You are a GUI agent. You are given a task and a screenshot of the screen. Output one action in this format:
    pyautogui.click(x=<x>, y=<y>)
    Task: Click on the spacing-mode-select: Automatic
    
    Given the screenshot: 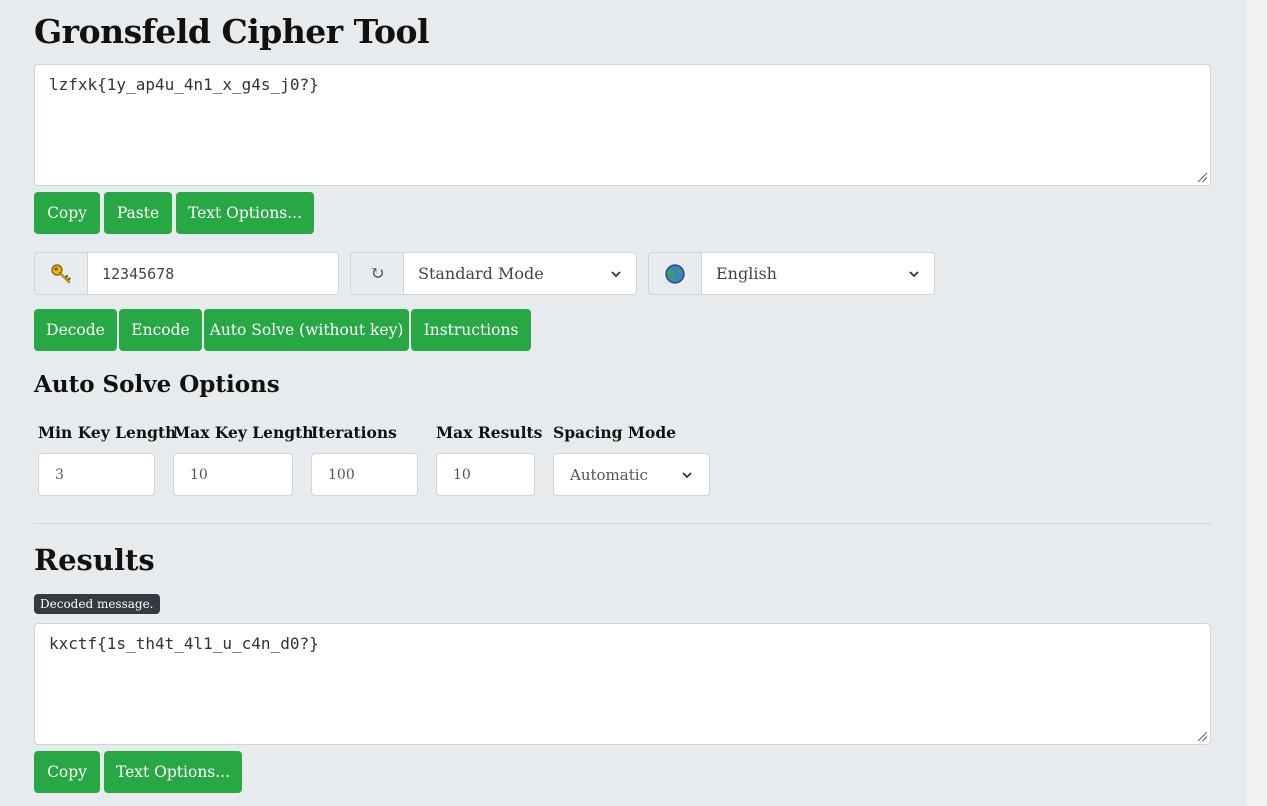 What is the action you would take?
    pyautogui.click(x=631, y=474)
    